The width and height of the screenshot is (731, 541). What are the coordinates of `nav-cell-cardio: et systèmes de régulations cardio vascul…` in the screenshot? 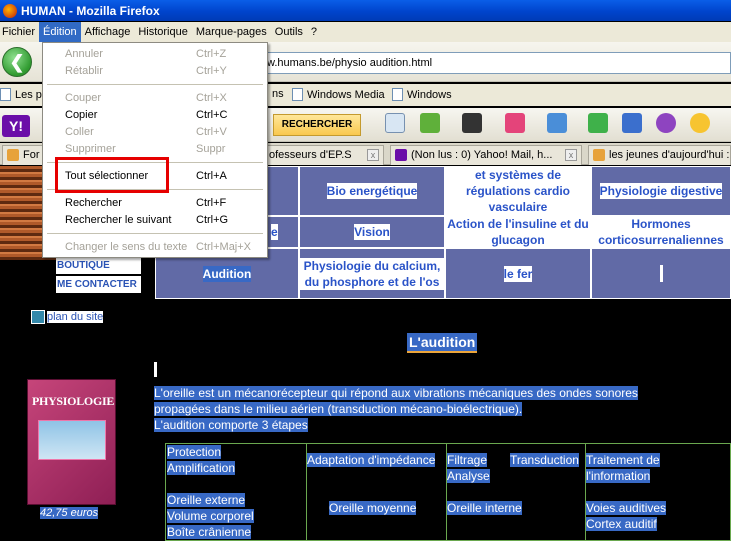 It's located at (518, 191).